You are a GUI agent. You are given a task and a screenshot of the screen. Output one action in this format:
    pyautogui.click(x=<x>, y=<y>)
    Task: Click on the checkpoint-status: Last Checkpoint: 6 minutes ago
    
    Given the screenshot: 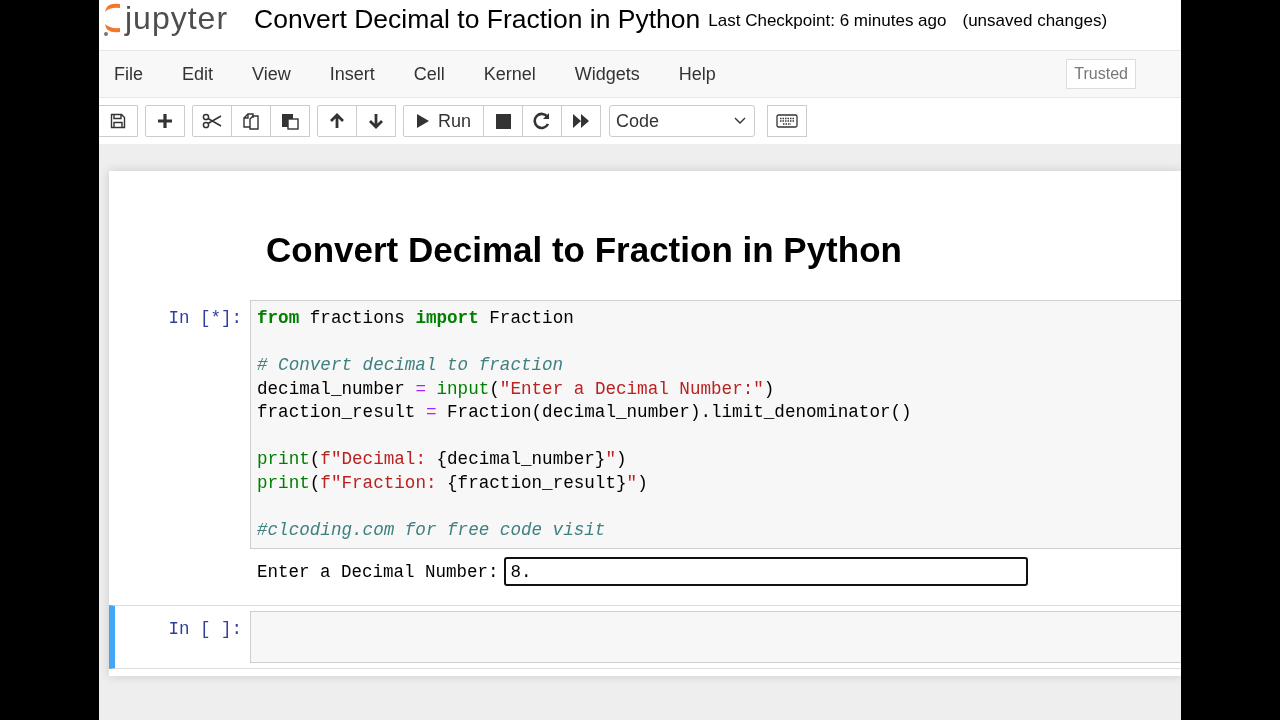 What is the action you would take?
    pyautogui.click(x=827, y=21)
    